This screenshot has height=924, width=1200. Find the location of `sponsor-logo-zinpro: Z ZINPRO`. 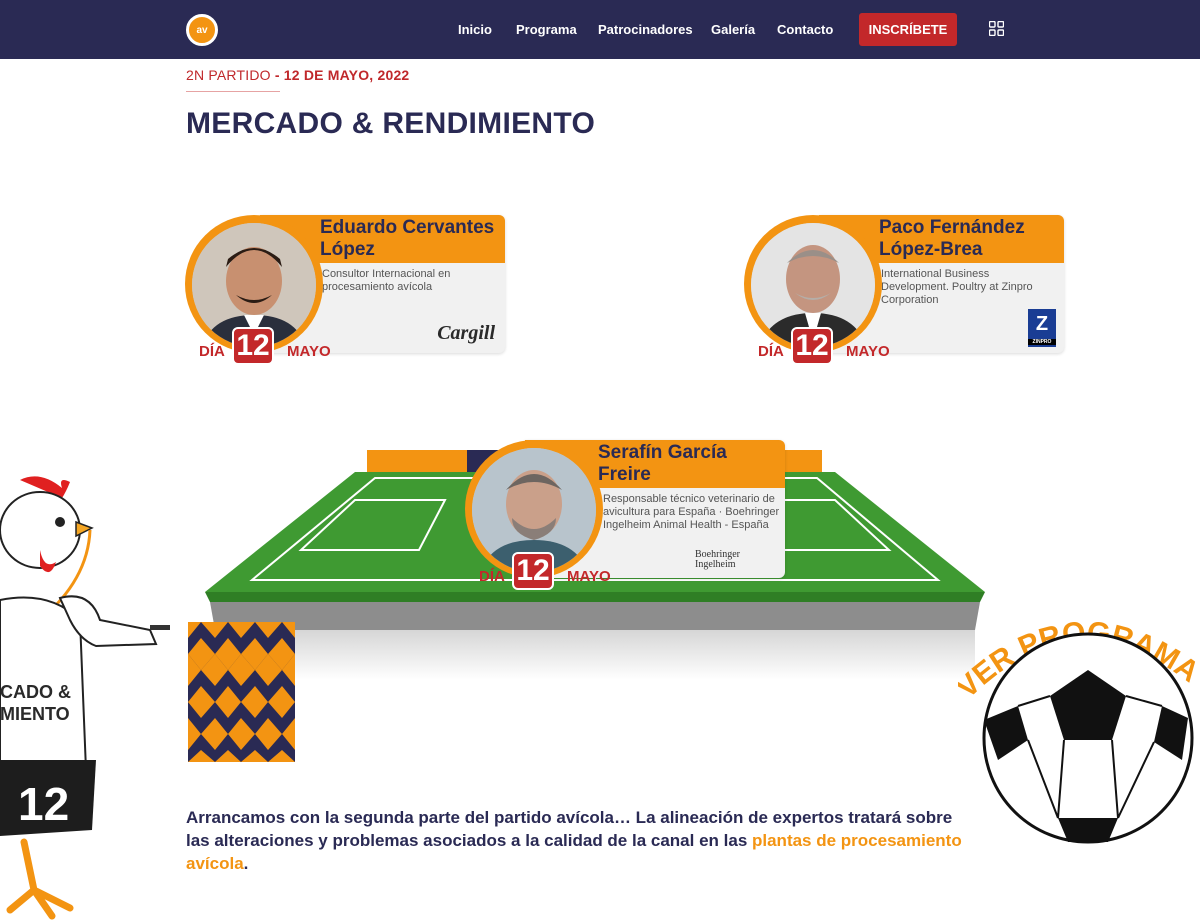

sponsor-logo-zinpro: Z ZINPRO is located at coordinates (1042, 328).